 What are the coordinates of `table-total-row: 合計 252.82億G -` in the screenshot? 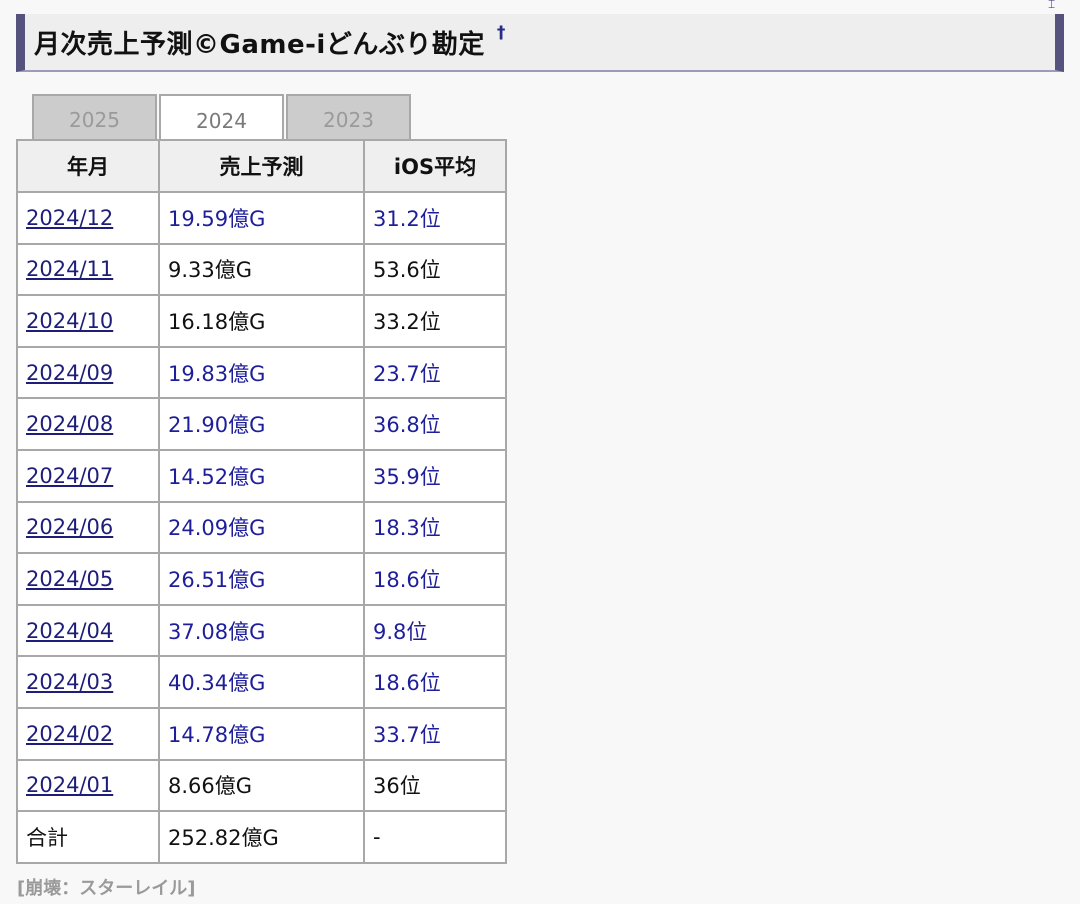 It's located at (261, 837).